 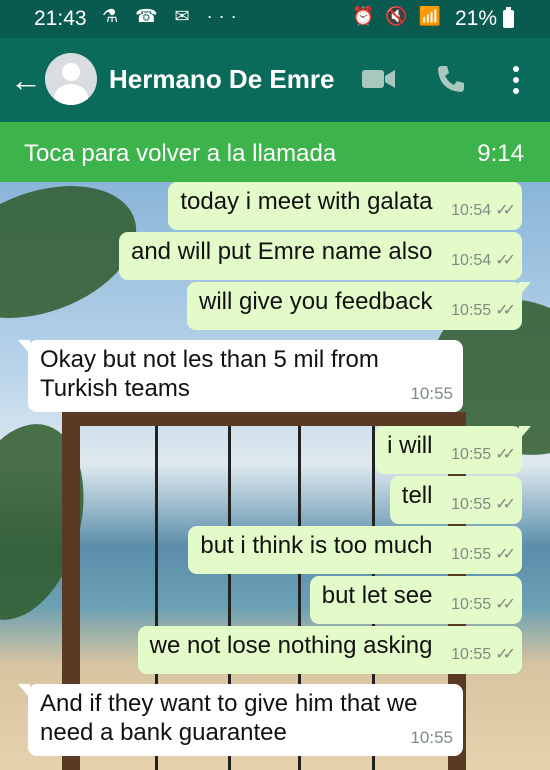 I want to click on palm-frond-left-lower, so click(x=52, y=522).